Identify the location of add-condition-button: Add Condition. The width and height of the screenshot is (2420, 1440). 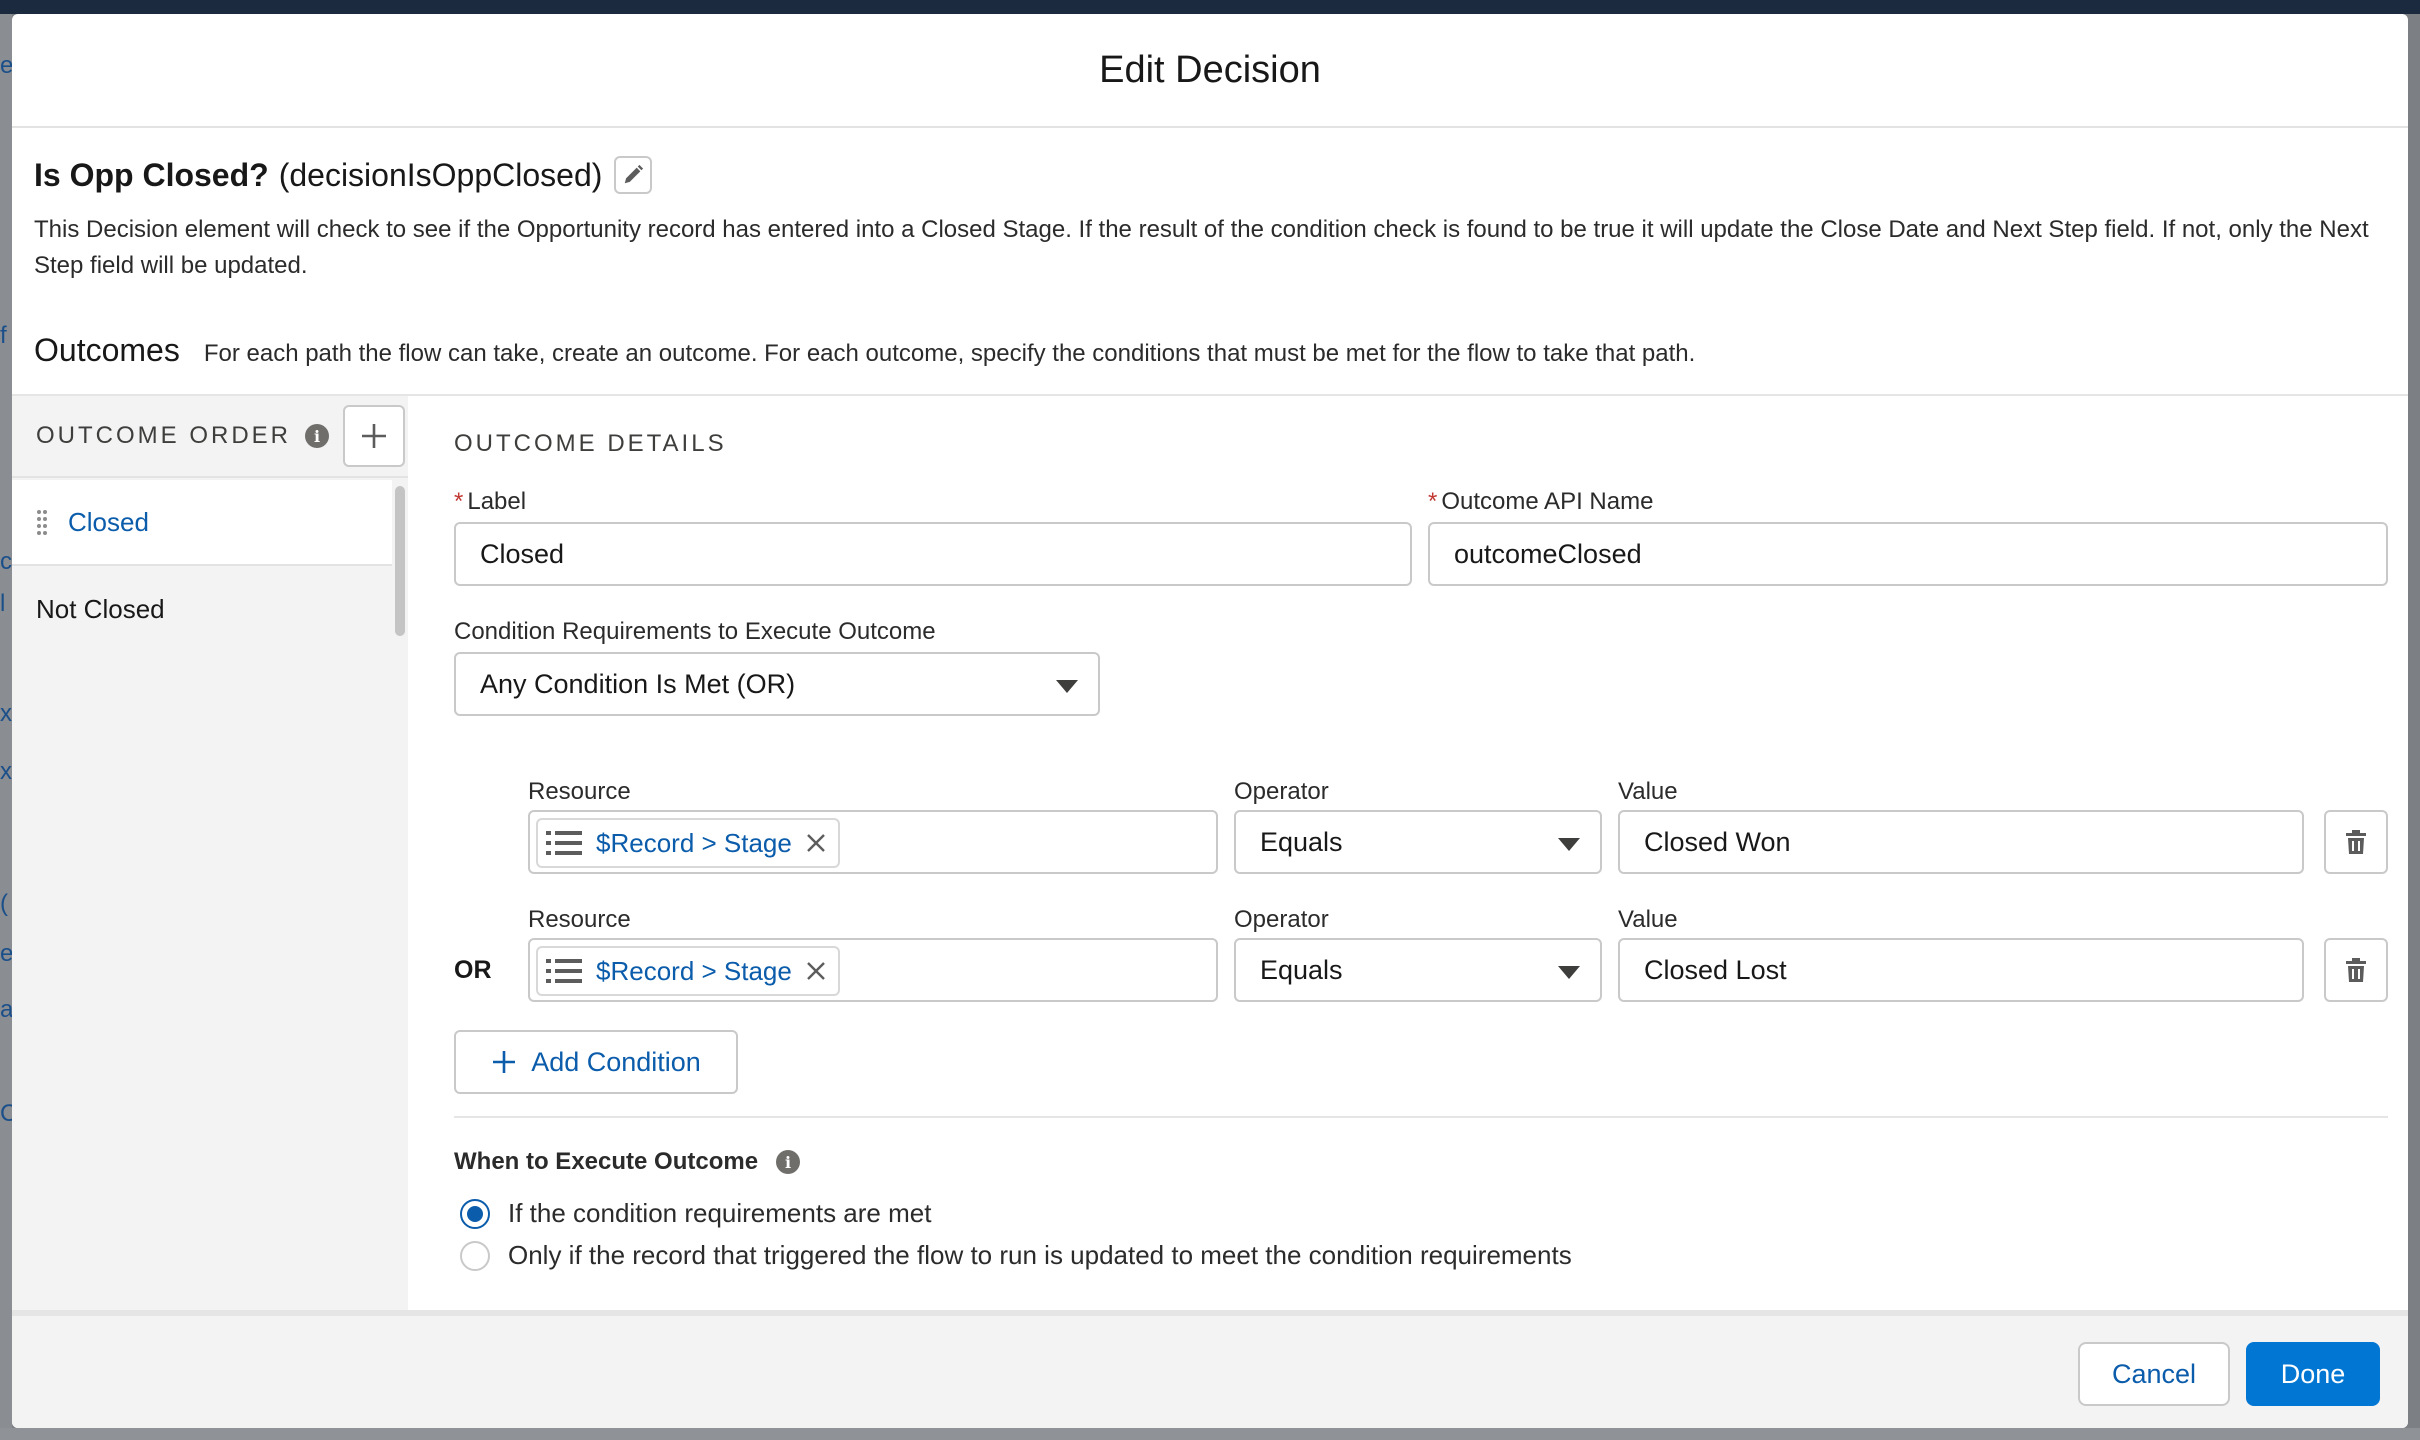
(596, 1062).